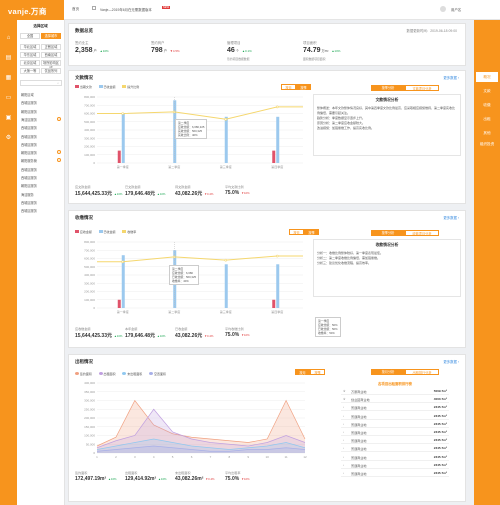 The height and width of the screenshot is (505, 500). I want to click on rightrail-item-wenkuan: 文款, so click(487, 91).